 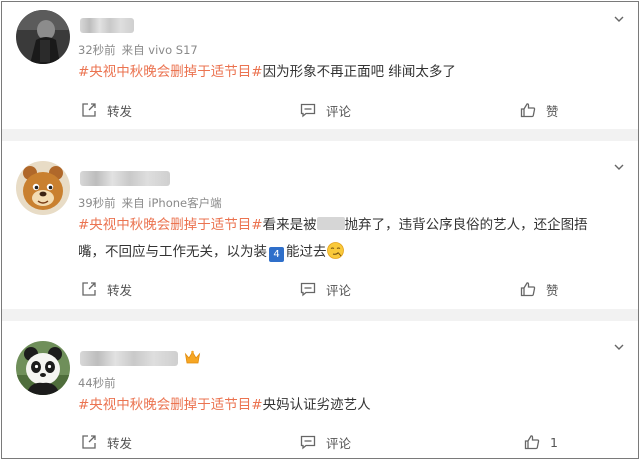 I want to click on action-bar: 转发 评论 1, so click(x=320, y=442).